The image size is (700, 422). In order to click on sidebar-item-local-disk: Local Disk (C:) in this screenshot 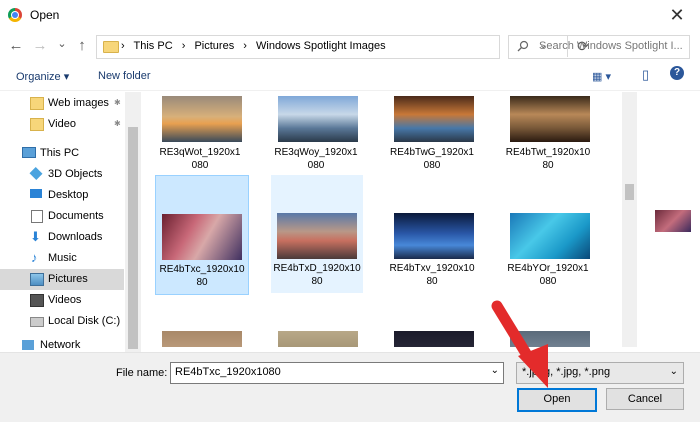, I will do `click(62, 321)`.